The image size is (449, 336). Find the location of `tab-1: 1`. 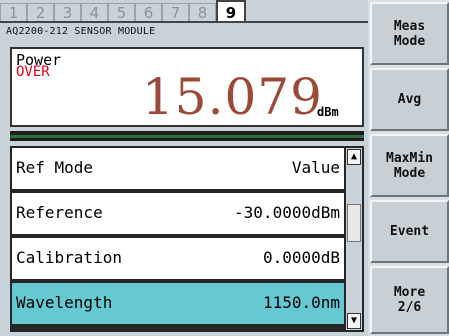

tab-1: 1 is located at coordinates (13, 12).